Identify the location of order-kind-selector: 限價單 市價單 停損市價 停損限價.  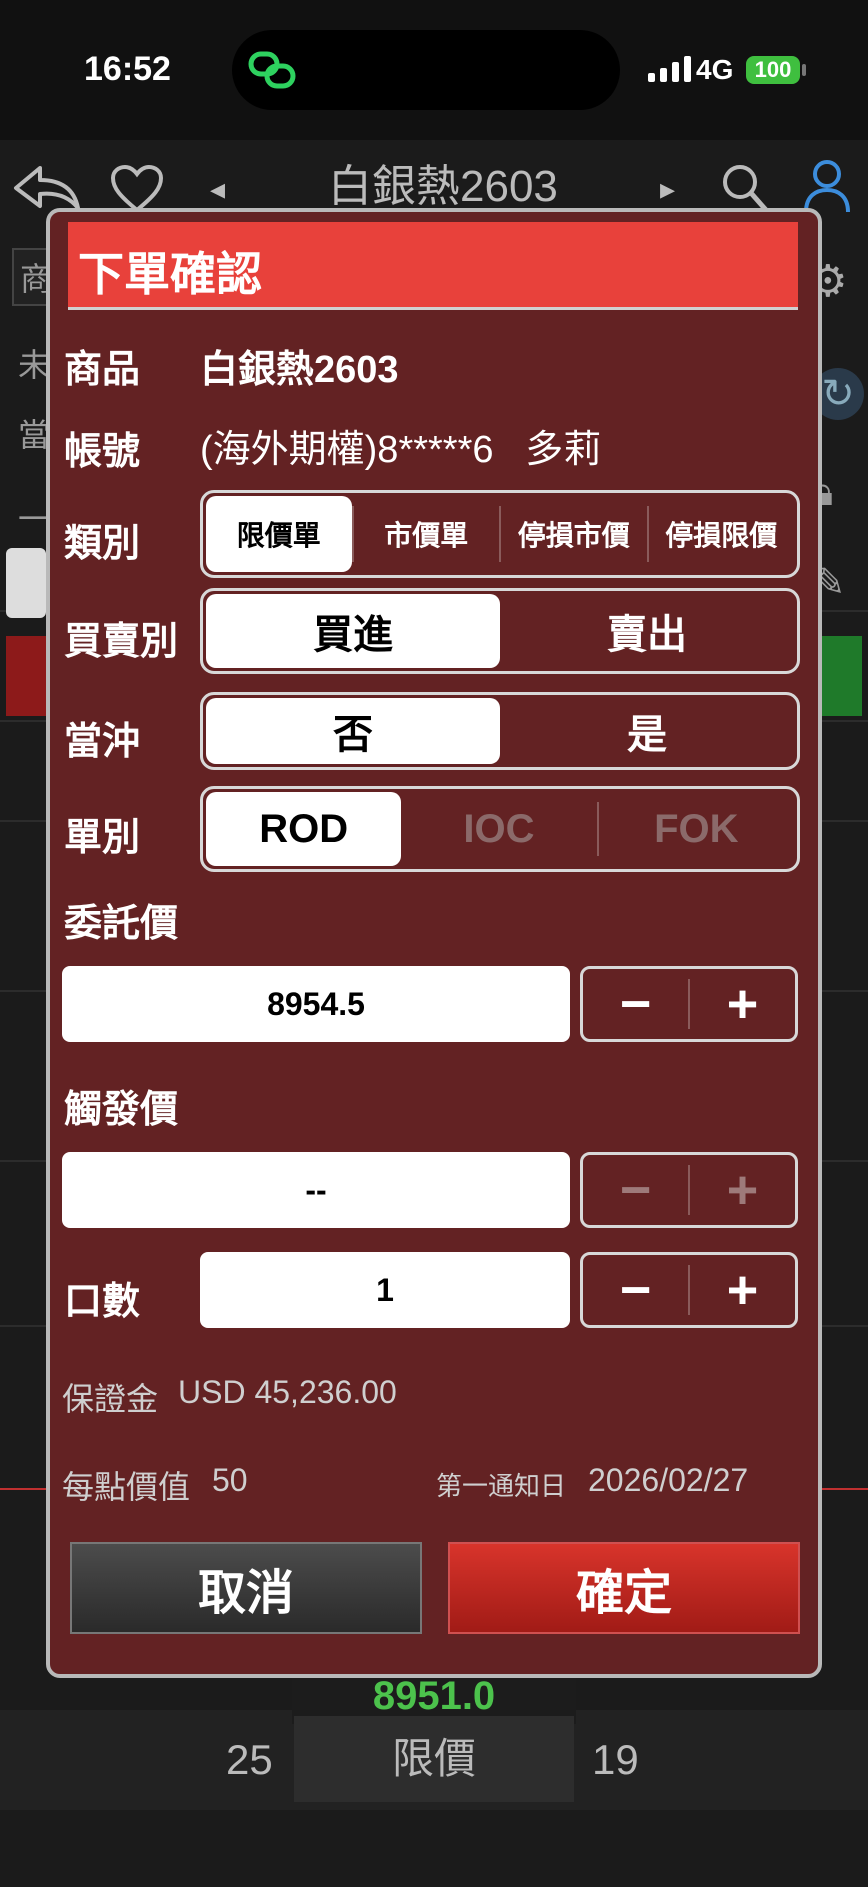
(500, 534).